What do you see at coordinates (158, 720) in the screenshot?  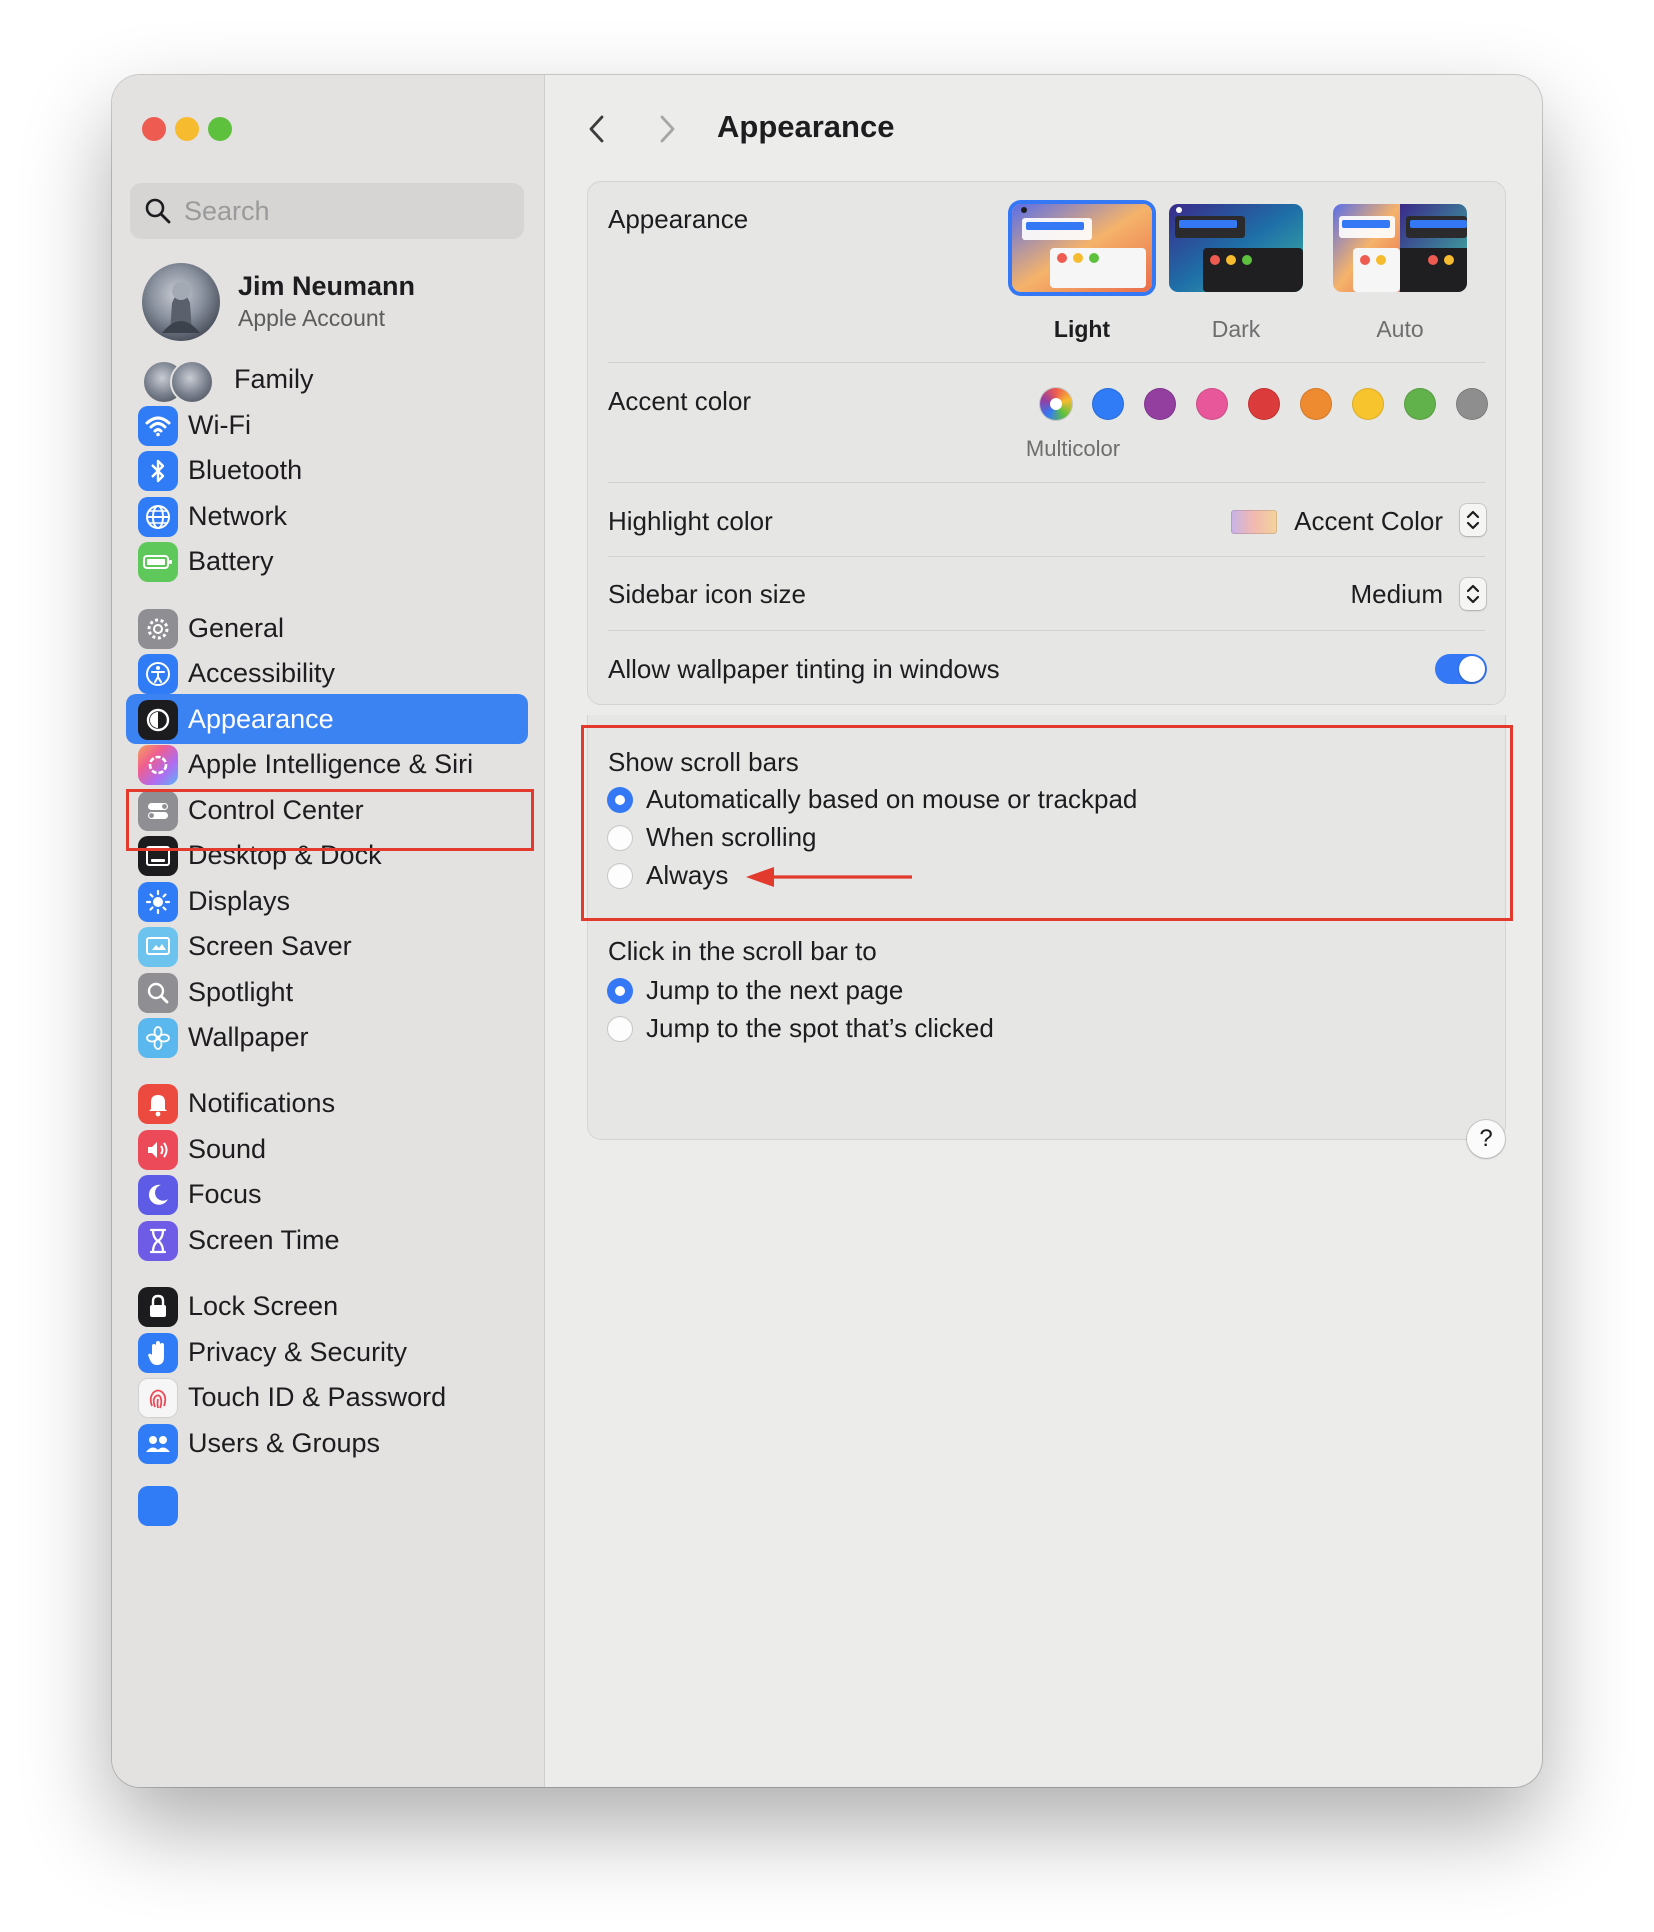 I see `appearance-icon` at bounding box center [158, 720].